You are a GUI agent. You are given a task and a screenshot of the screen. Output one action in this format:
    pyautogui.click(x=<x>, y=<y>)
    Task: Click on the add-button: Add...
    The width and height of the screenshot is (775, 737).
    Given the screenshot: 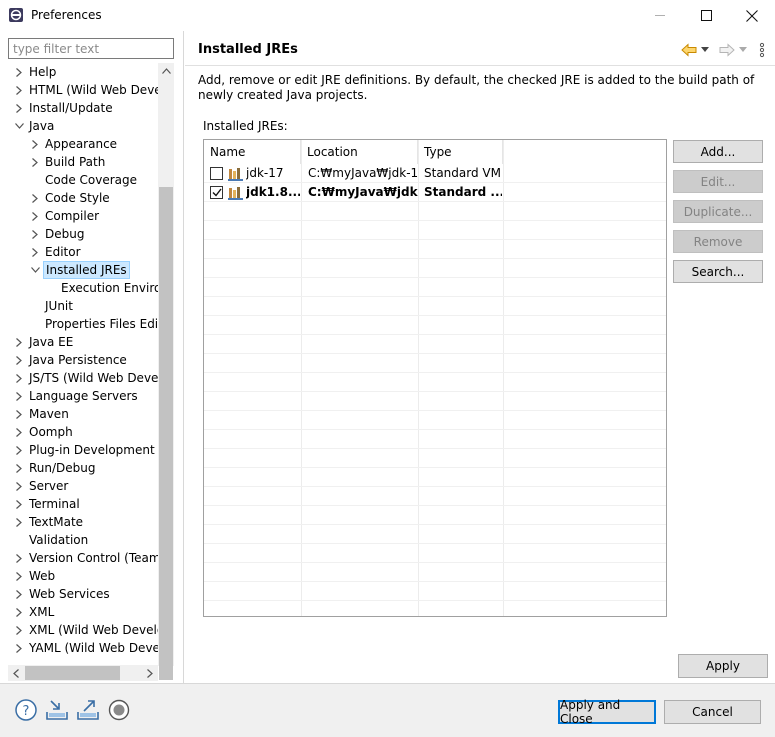 What is the action you would take?
    pyautogui.click(x=718, y=151)
    